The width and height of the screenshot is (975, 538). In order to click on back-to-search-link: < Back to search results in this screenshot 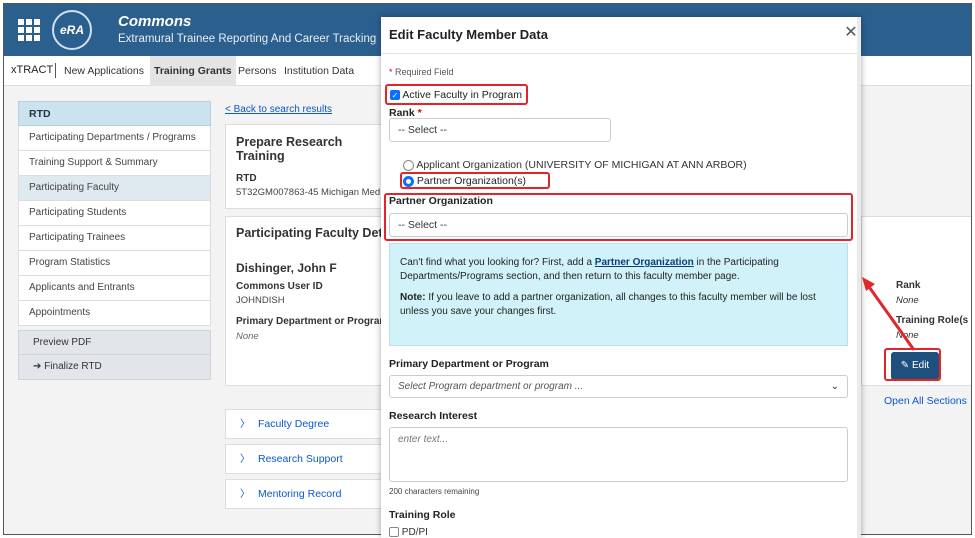, I will do `click(278, 109)`.